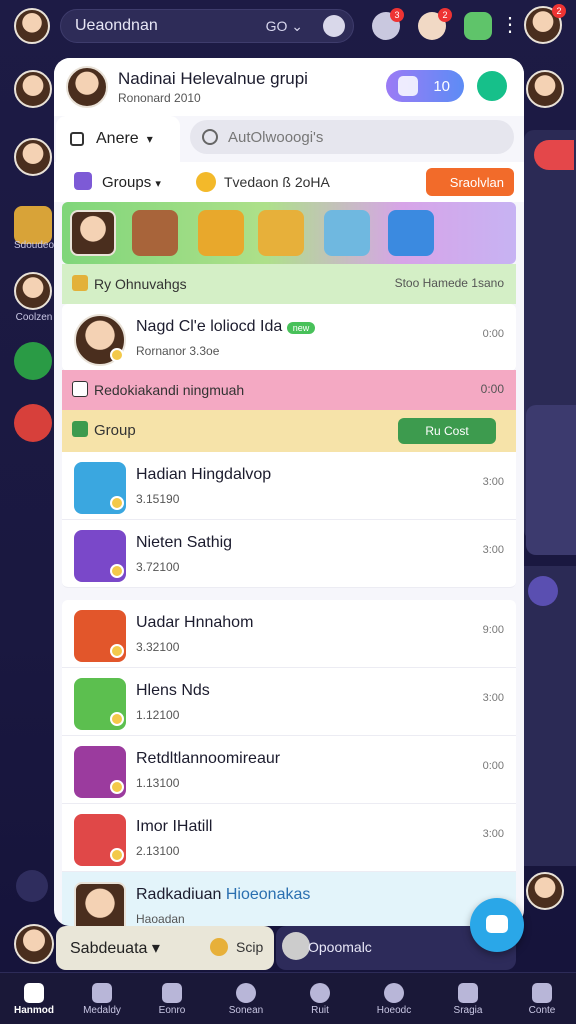 The width and height of the screenshot is (576, 1024). I want to click on go-label: GO ⌄, so click(284, 26).